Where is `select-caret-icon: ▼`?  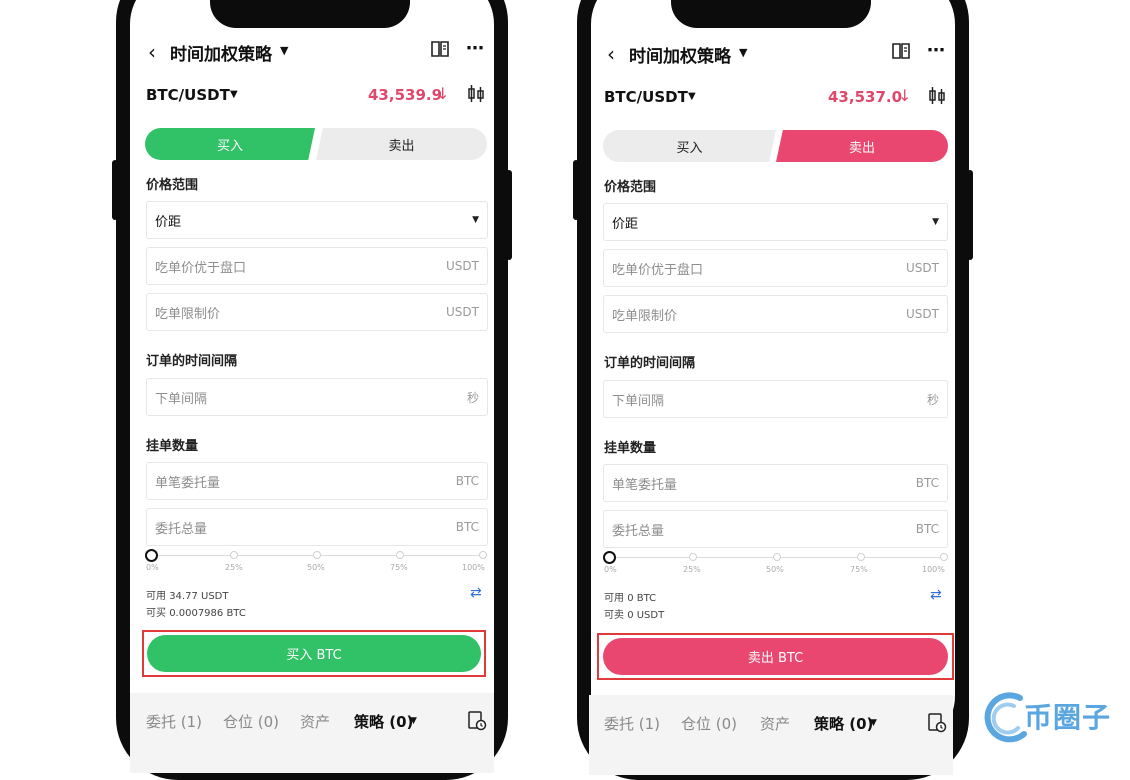 select-caret-icon: ▼ is located at coordinates (935, 222).